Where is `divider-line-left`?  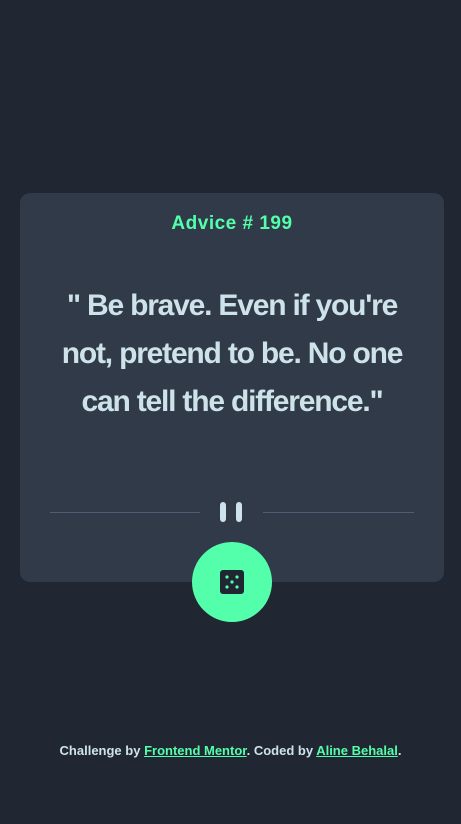 divider-line-left is located at coordinates (125, 512).